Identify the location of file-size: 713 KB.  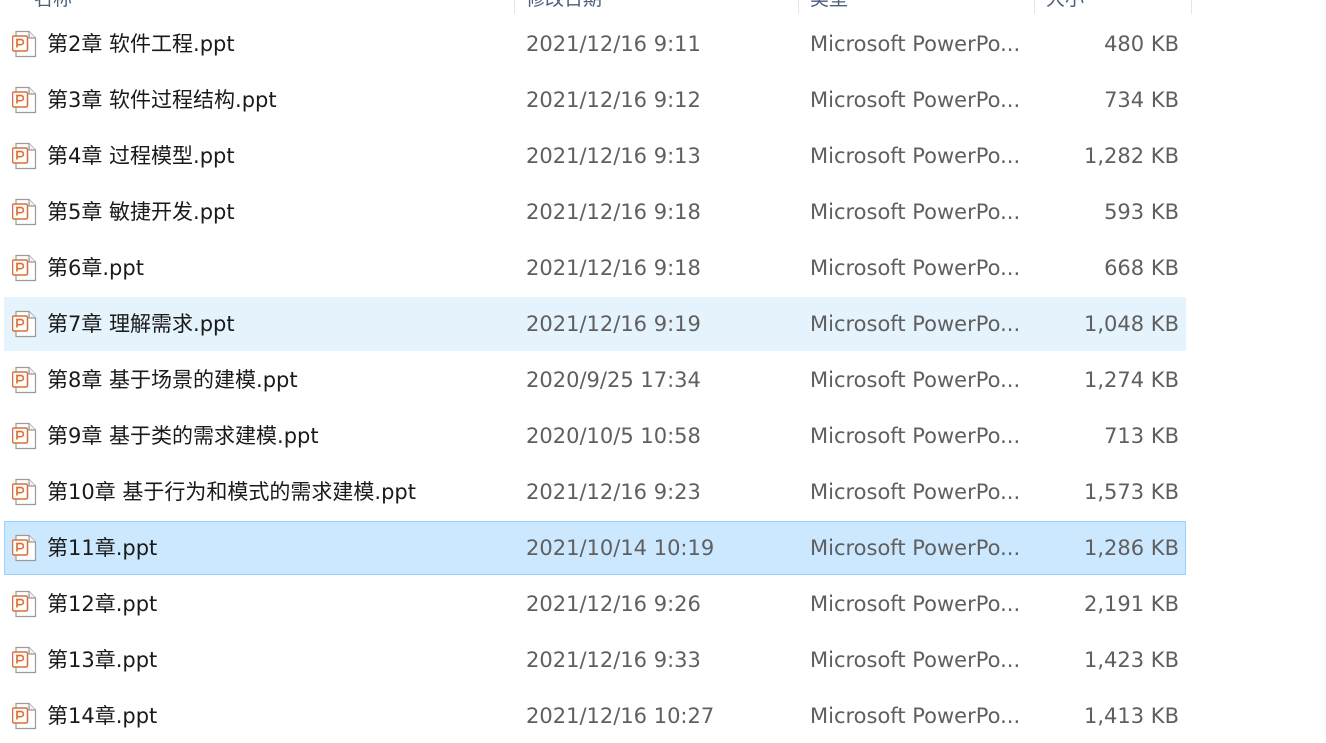
(1141, 436).